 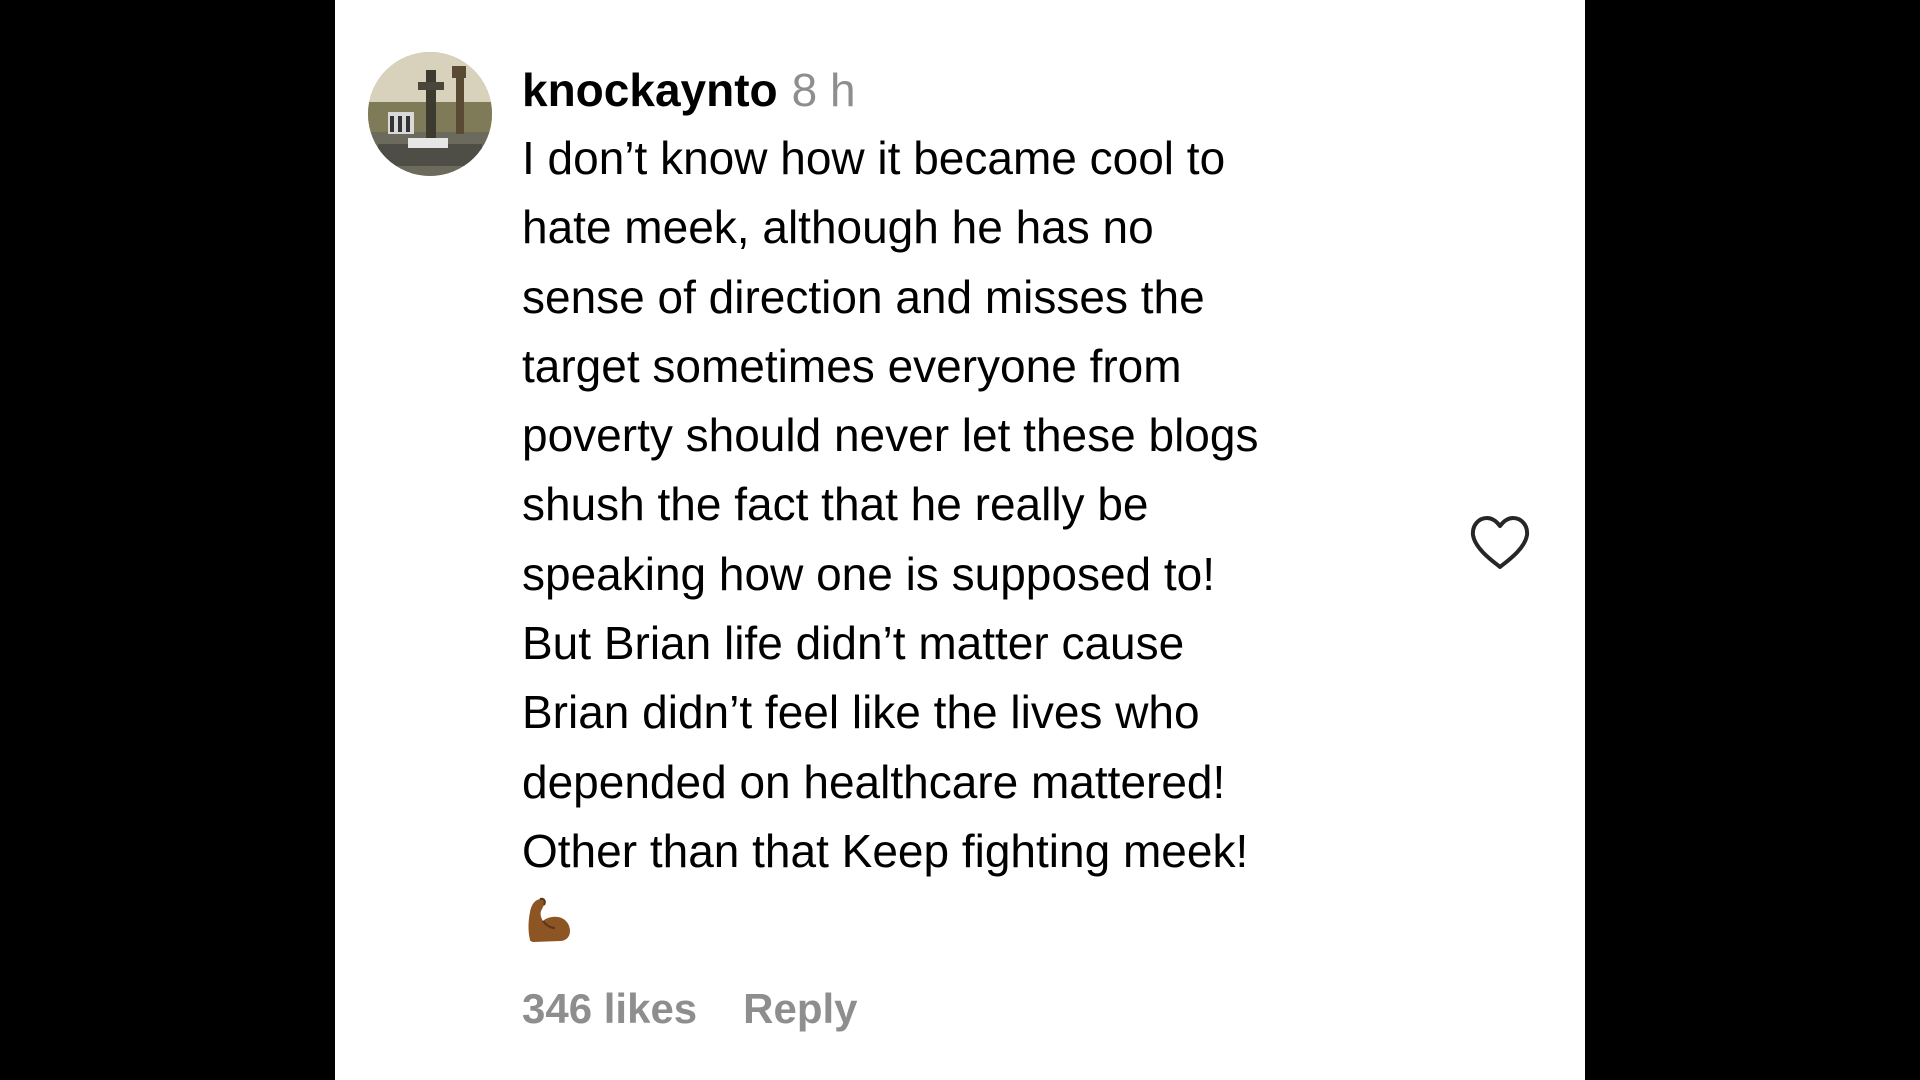 What do you see at coordinates (853, 643) in the screenshot?
I see `comment-text-line: But Brian life didn’t matter cause` at bounding box center [853, 643].